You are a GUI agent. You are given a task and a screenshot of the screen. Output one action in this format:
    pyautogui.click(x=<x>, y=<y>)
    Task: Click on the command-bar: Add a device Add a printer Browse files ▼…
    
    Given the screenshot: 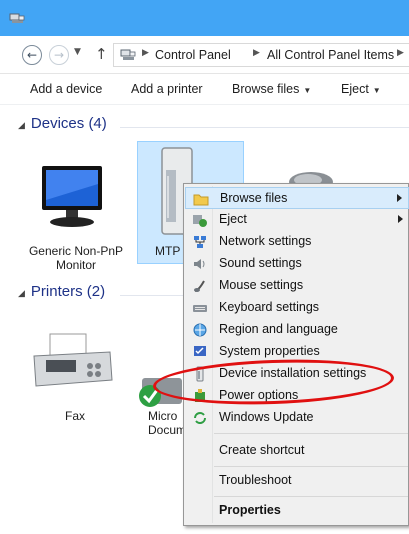 What is the action you would take?
    pyautogui.click(x=204, y=89)
    